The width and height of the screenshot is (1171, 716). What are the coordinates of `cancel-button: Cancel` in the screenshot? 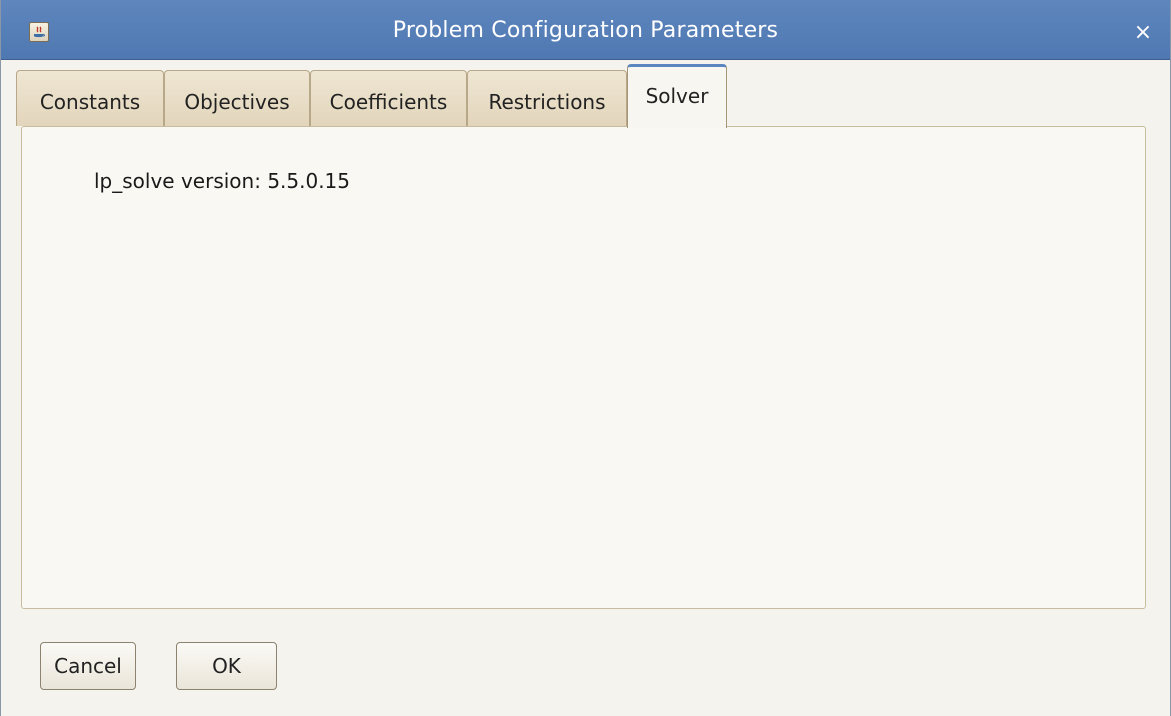 It's located at (88, 666).